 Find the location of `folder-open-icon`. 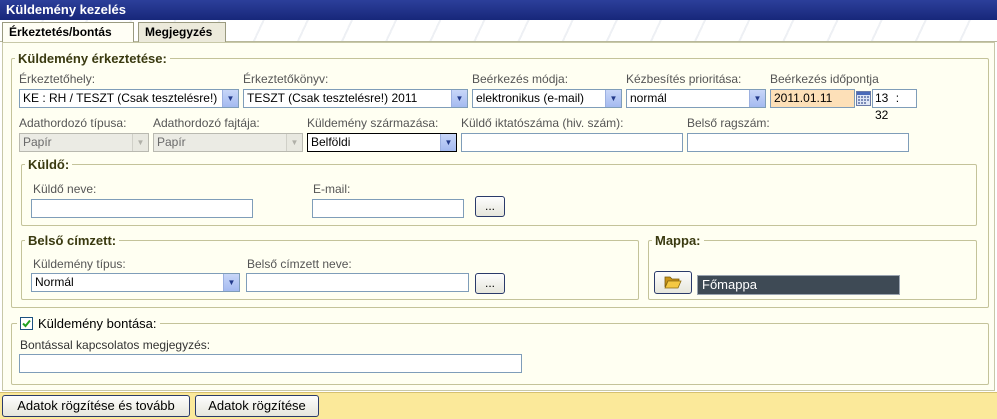

folder-open-icon is located at coordinates (673, 282).